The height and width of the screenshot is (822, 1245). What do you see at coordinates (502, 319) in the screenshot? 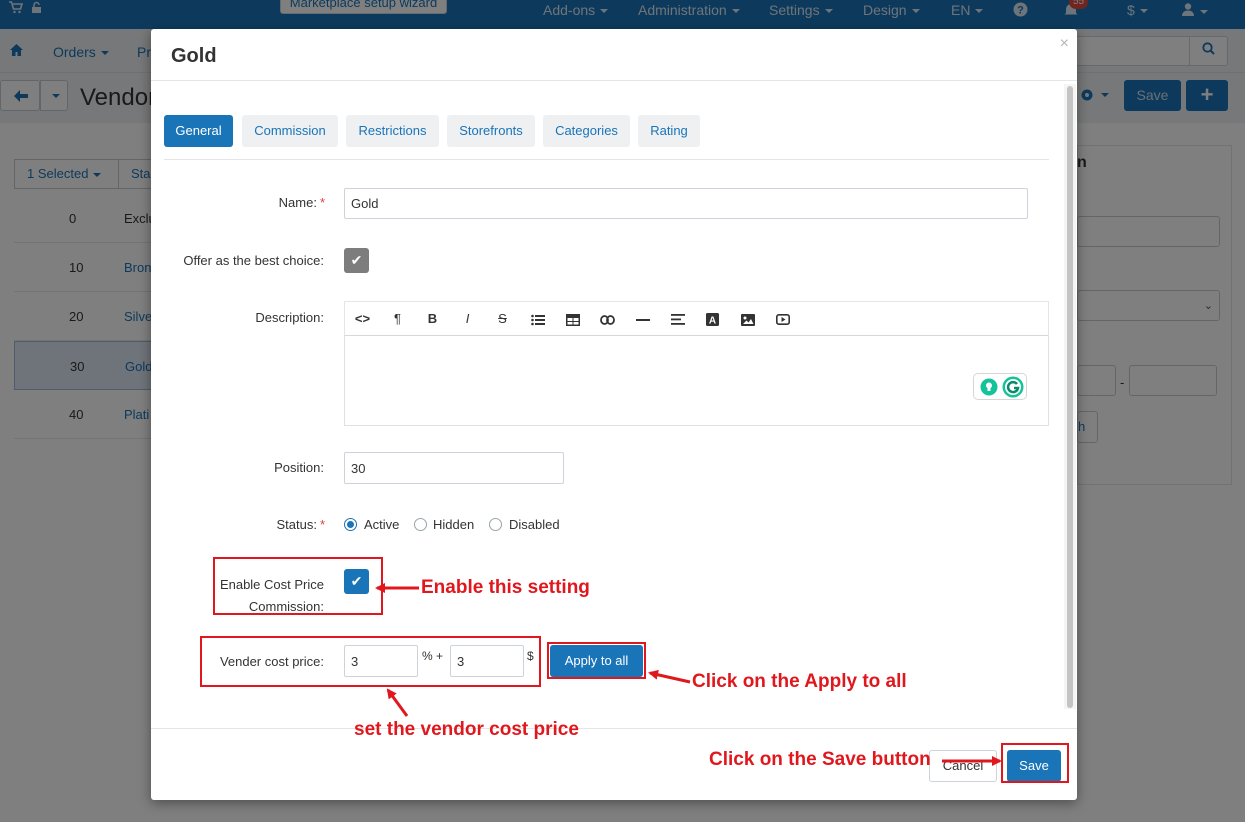
I see `strikethrough-icon: S` at bounding box center [502, 319].